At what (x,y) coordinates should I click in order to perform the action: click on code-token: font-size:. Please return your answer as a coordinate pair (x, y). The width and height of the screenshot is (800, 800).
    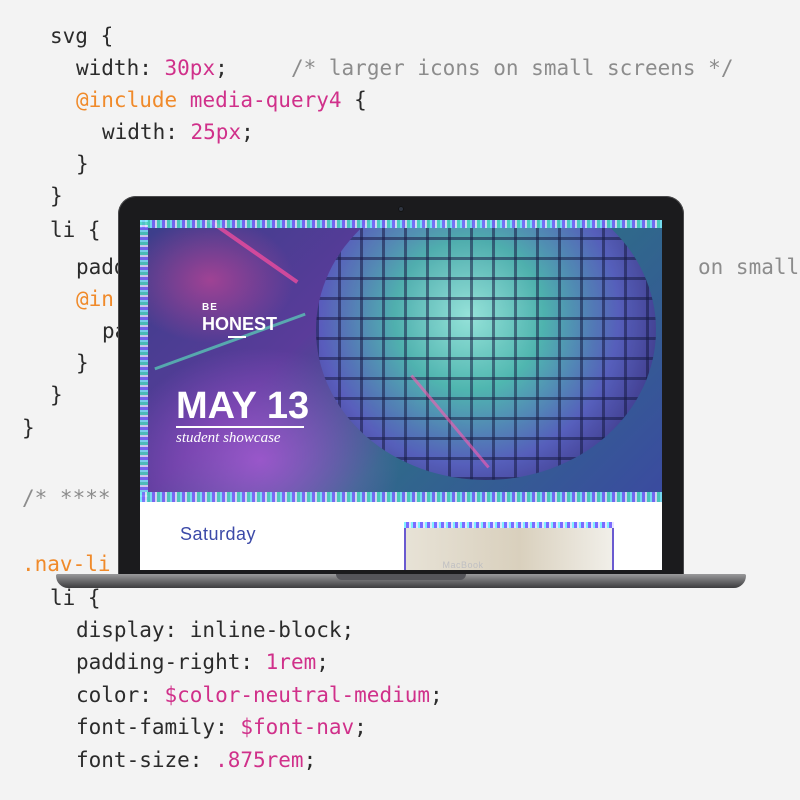
    Looking at the image, I should click on (146, 760).